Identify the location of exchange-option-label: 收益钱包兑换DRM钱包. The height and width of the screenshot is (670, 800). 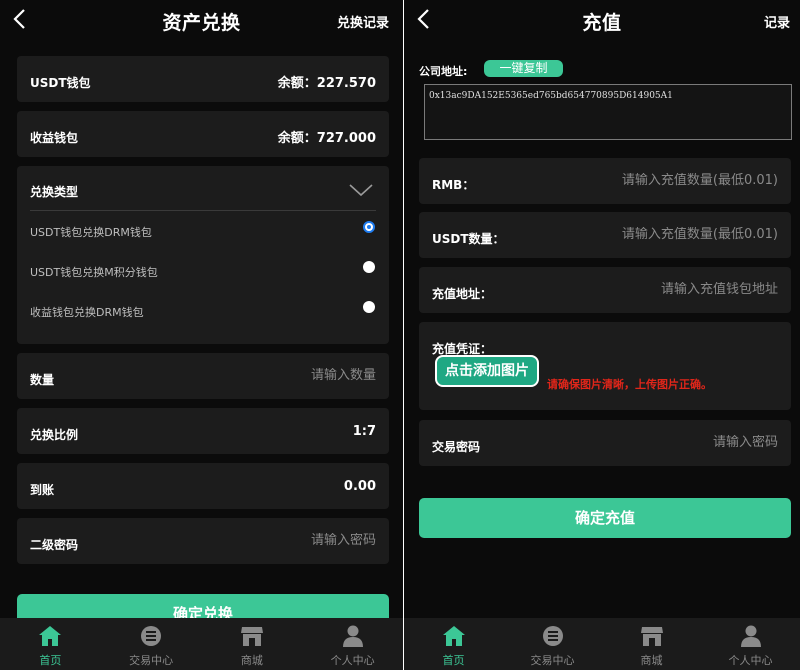
(87, 312).